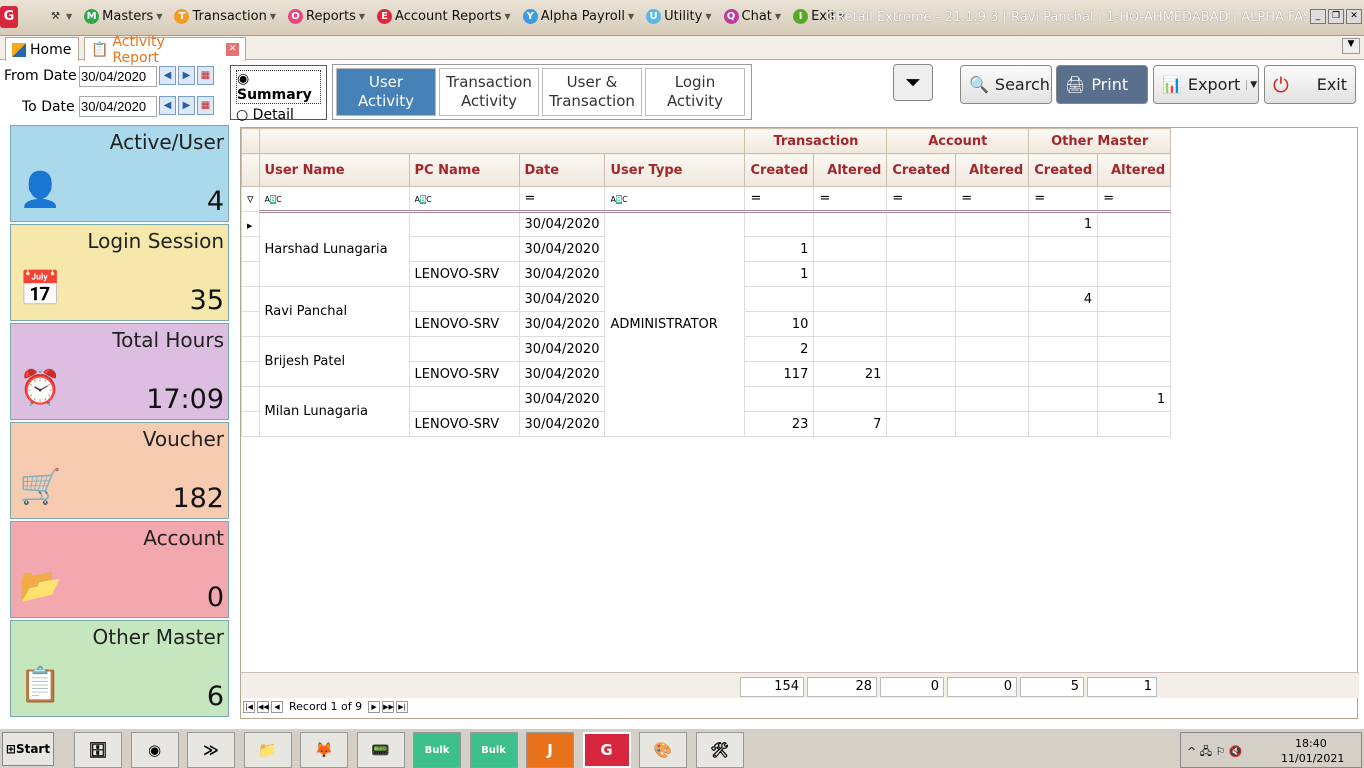 The image size is (1364, 768). What do you see at coordinates (663, 750) in the screenshot?
I see `taskbar-app-10: 🎨` at bounding box center [663, 750].